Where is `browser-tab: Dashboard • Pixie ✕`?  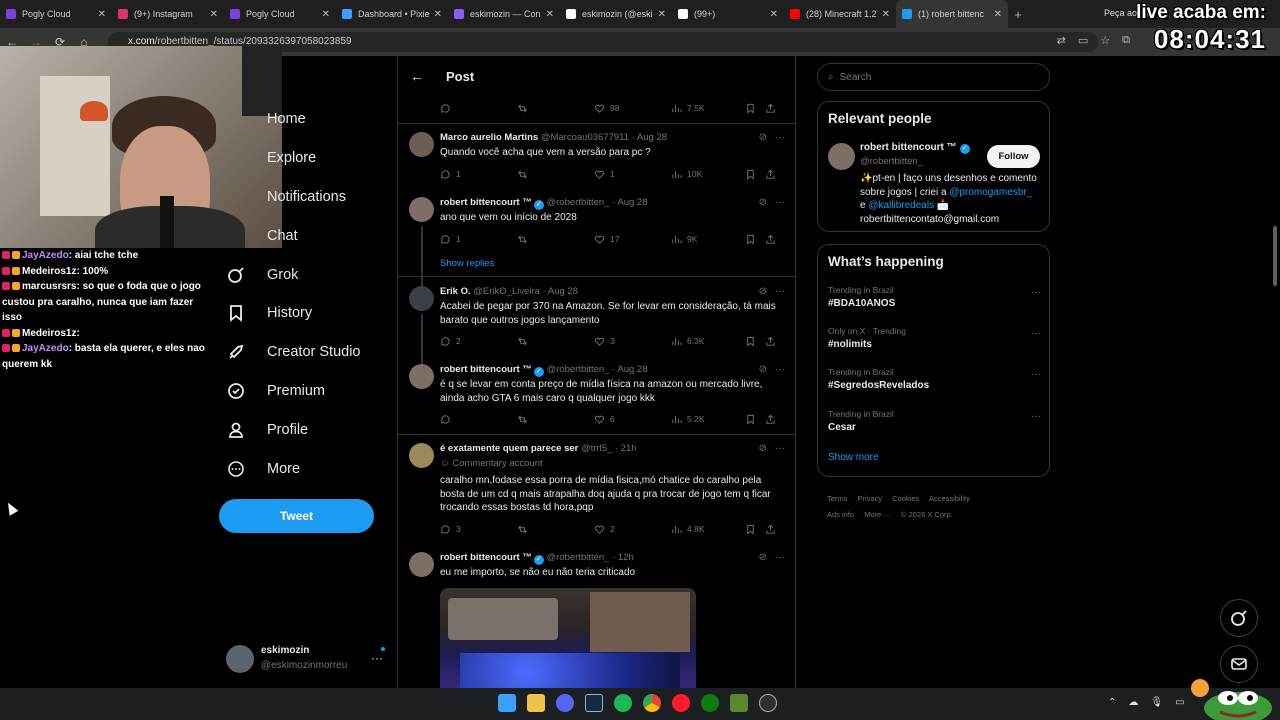 browser-tab: Dashboard • Pixie ✕ is located at coordinates (392, 14).